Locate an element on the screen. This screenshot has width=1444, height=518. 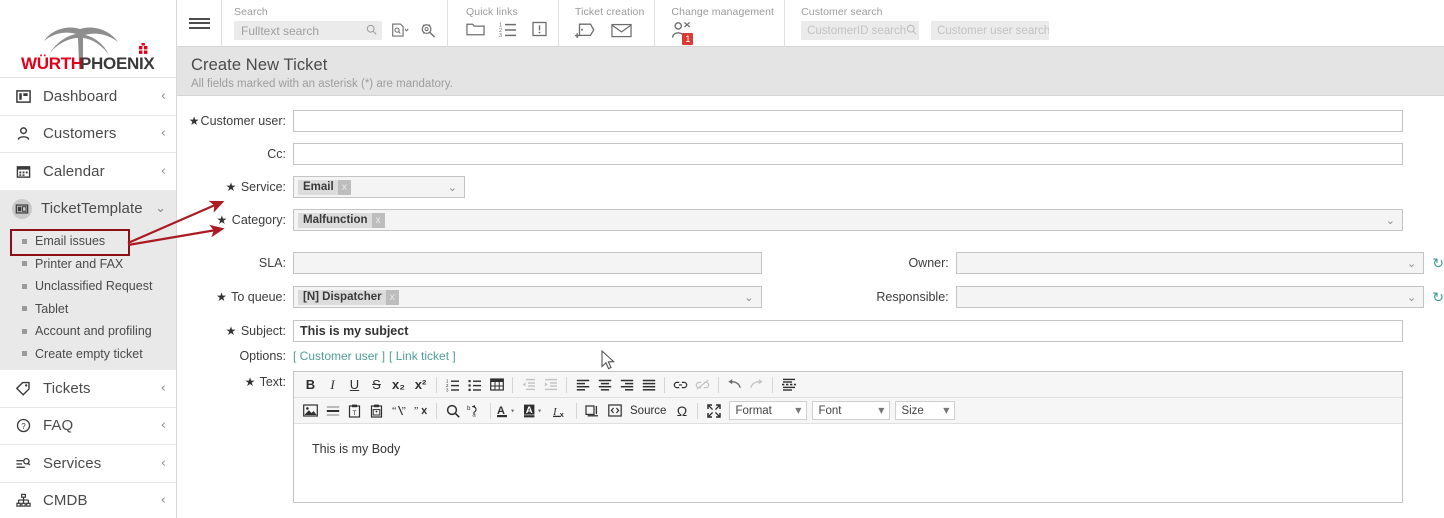
sidebar-subitem-account-and-profiling: Account and profiling is located at coordinates (88, 331).